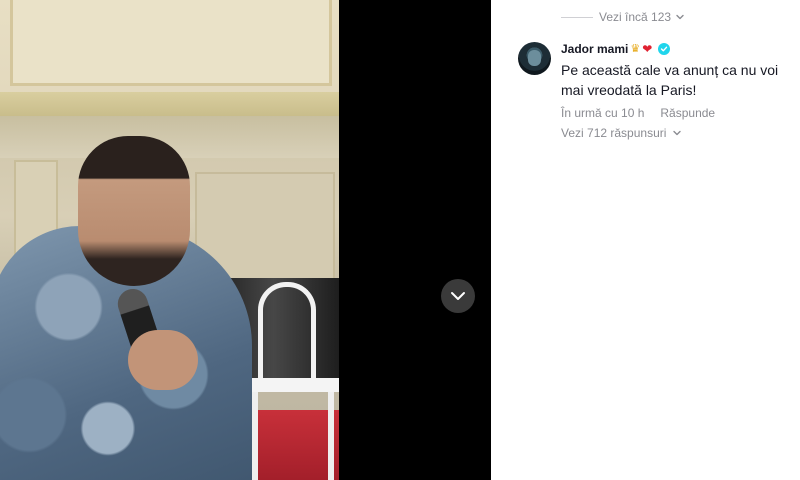 This screenshot has height=480, width=800. I want to click on crown-icon: ♛, so click(635, 48).